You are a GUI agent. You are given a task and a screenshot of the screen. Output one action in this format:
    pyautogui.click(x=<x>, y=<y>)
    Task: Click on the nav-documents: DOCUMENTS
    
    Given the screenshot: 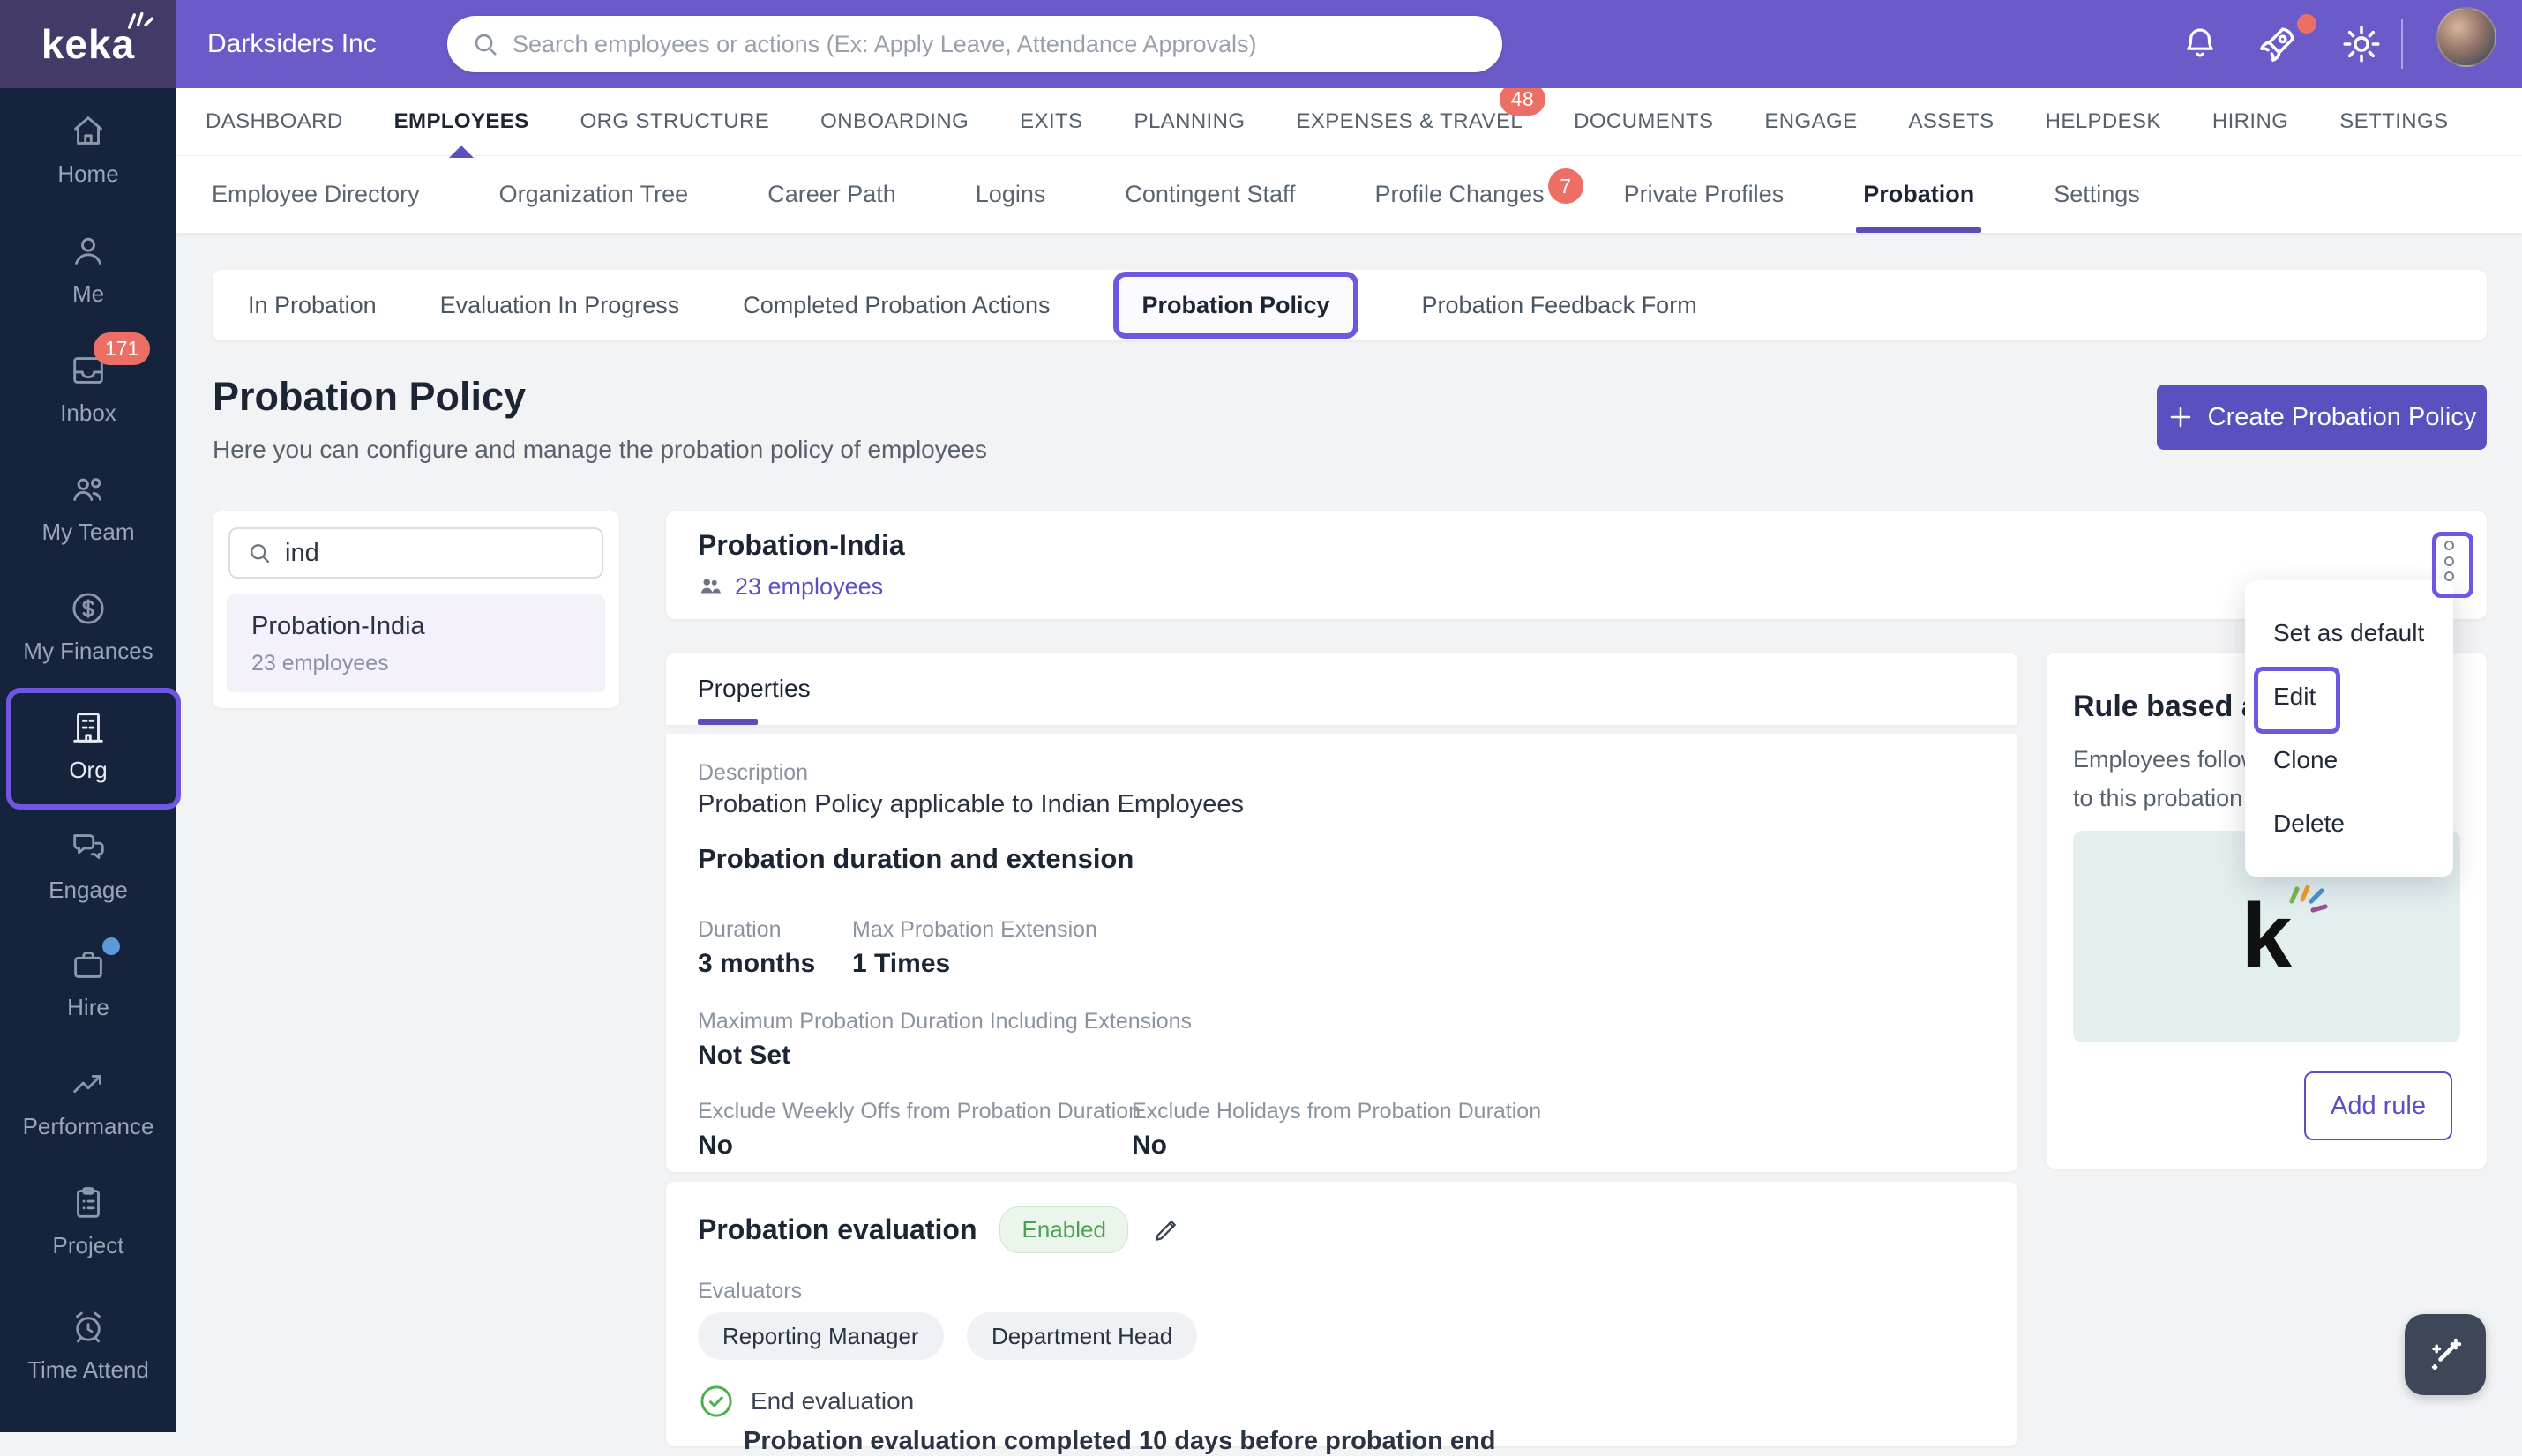 What is the action you would take?
    pyautogui.click(x=1643, y=121)
    